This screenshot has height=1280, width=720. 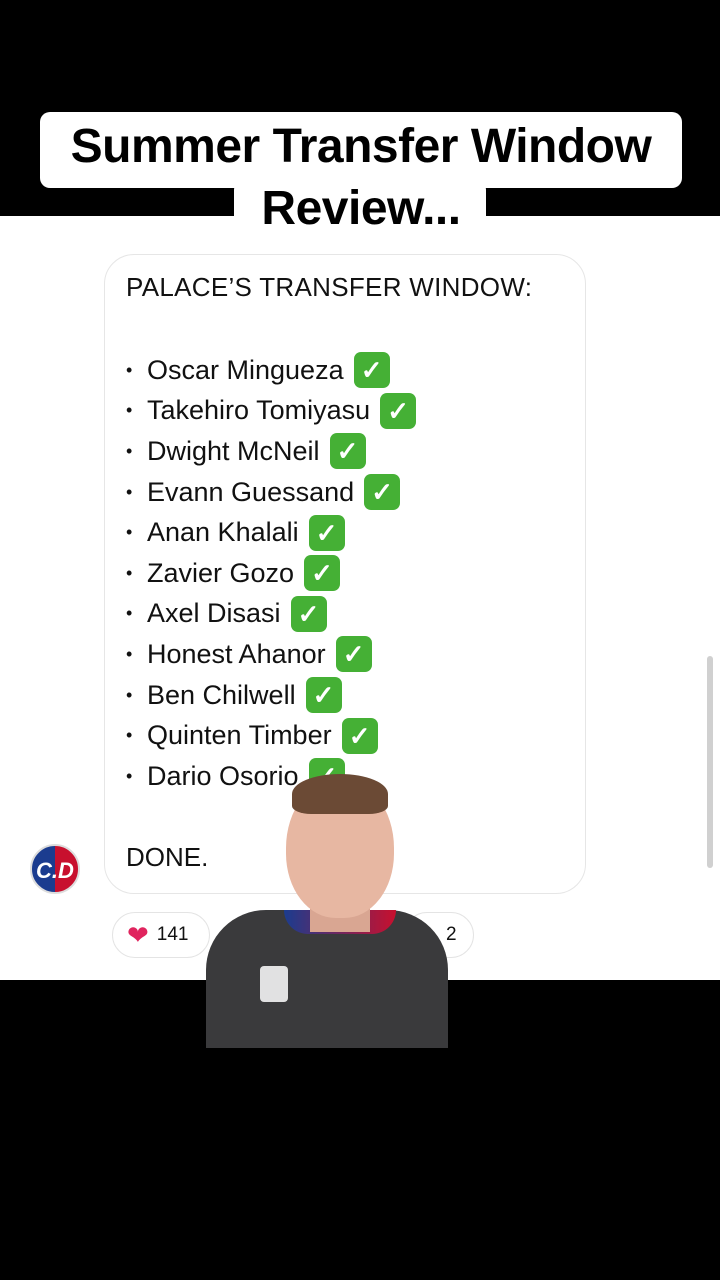 I want to click on post-header: PALACE’S TRANSFER WINDOW:, so click(x=329, y=287).